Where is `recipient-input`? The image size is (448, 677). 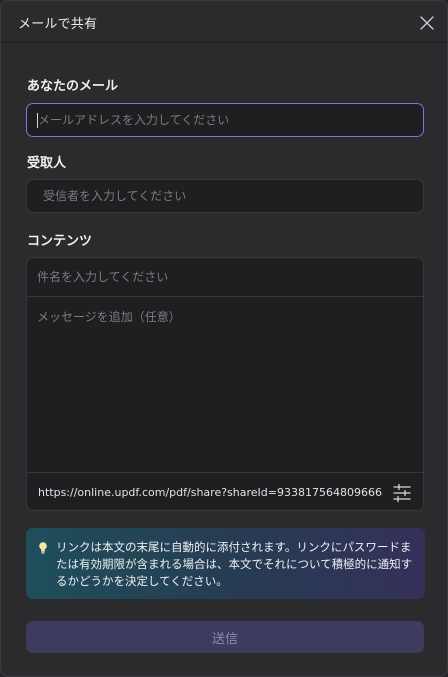 recipient-input is located at coordinates (225, 196).